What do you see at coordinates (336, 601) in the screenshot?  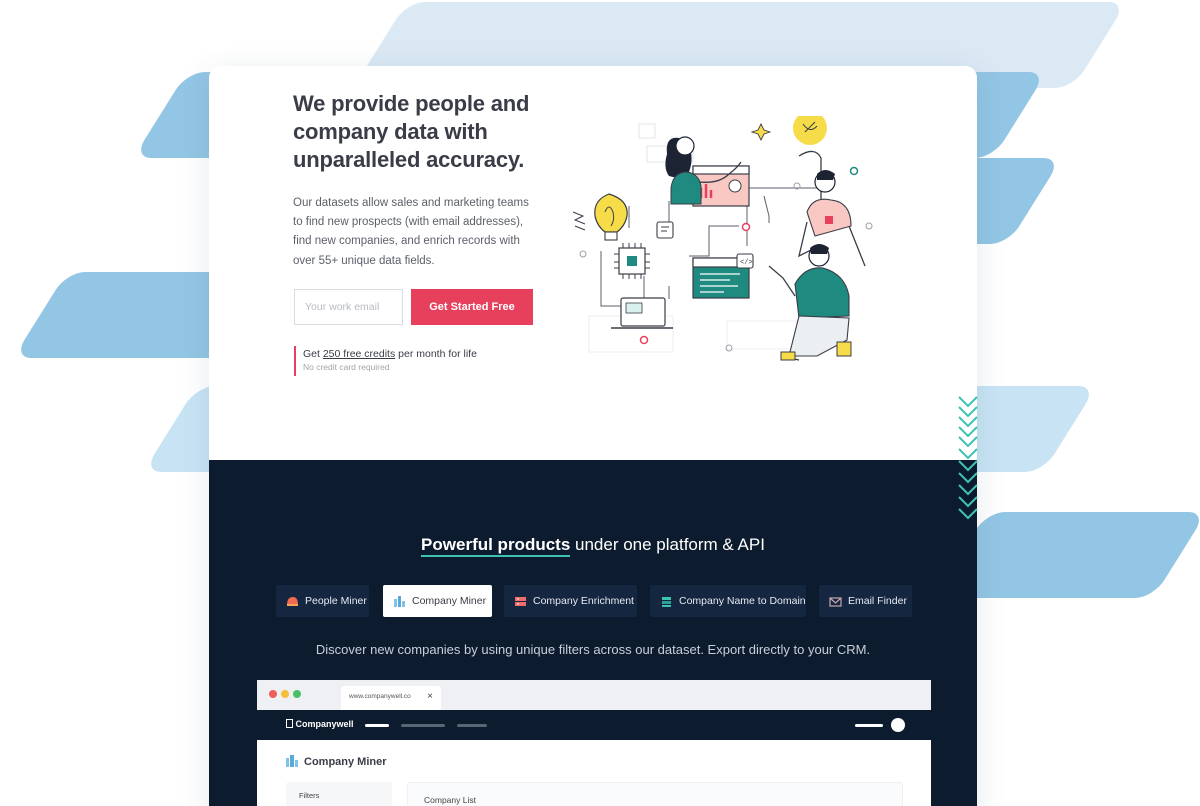 I see `tab-label: People Miner` at bounding box center [336, 601].